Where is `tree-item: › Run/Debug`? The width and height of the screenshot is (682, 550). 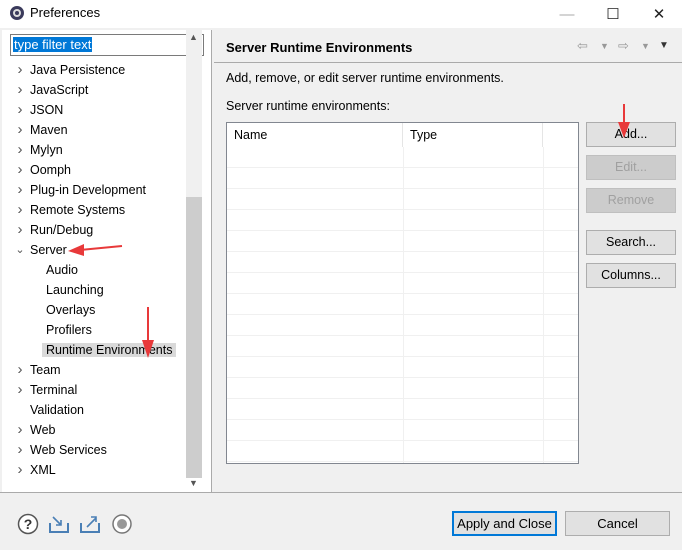 tree-item: › Run/Debug is located at coordinates (56, 230).